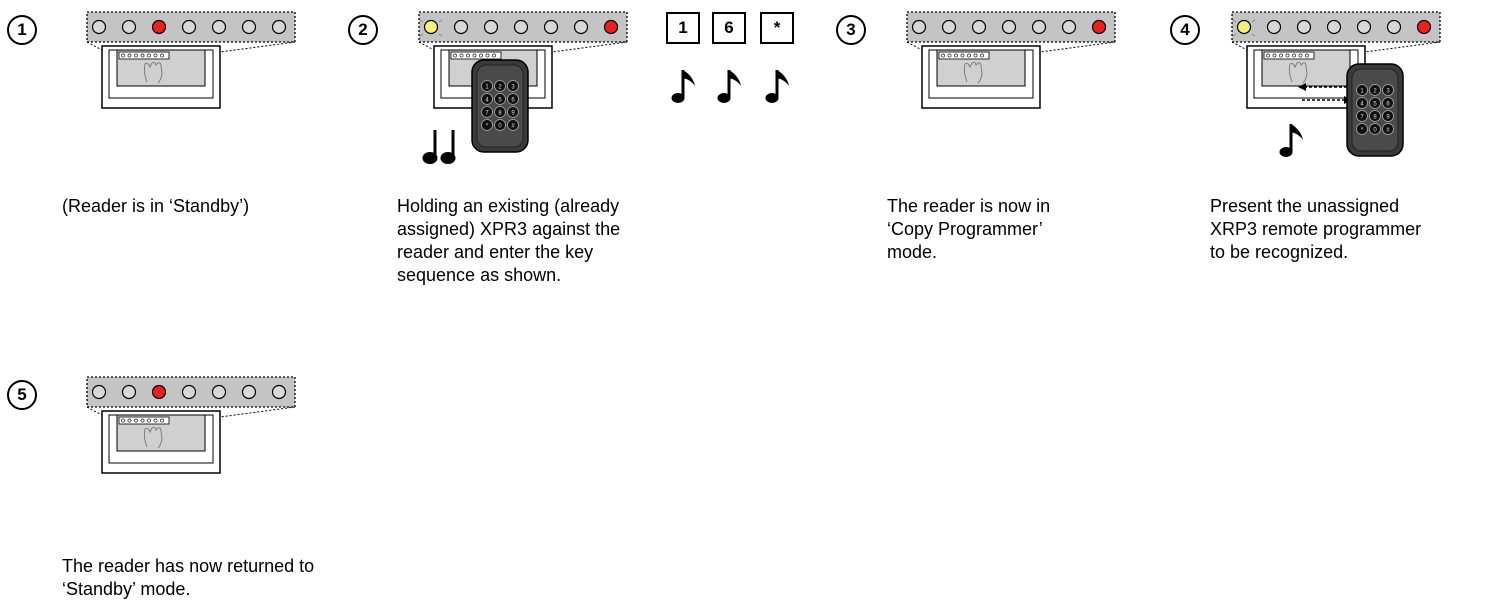 This screenshot has height=605, width=1496. I want to click on step-4-number: 4, so click(1185, 30).